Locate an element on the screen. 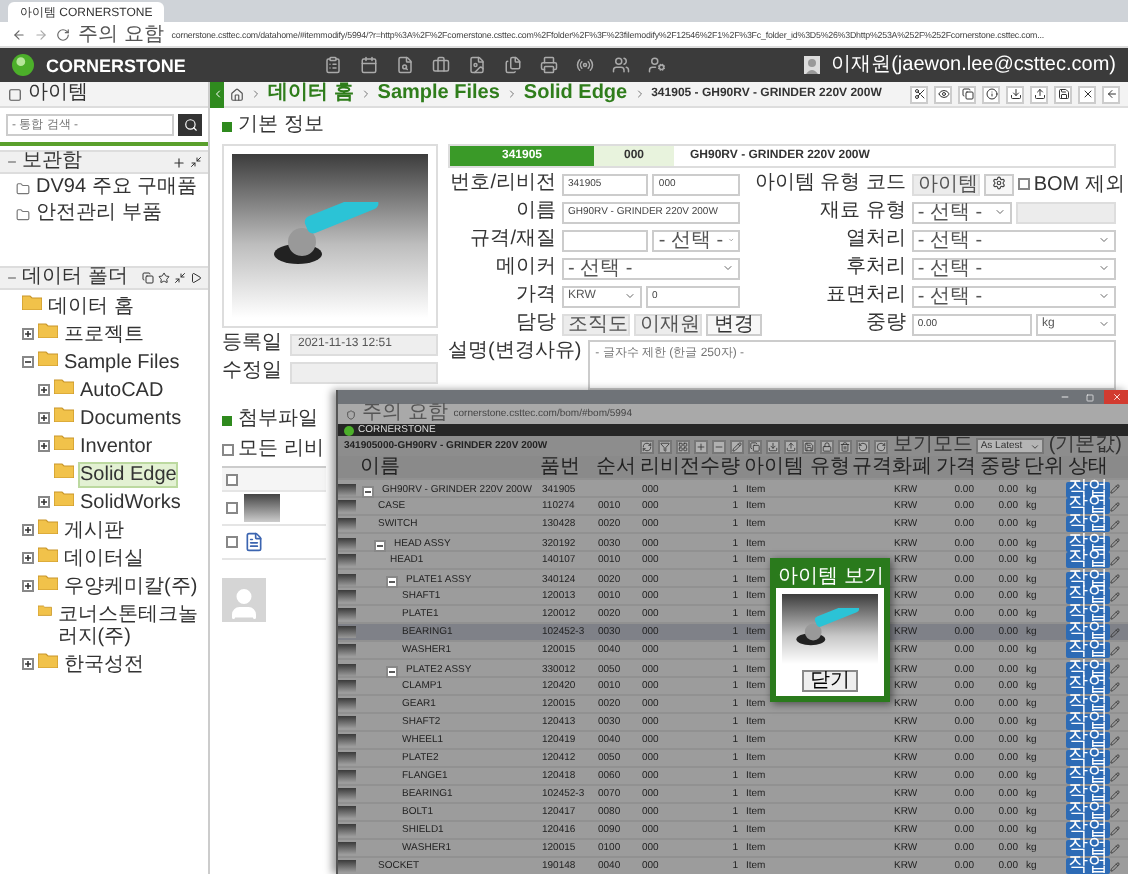 The image size is (1128, 874). breadcrumb-link: Sample Files is located at coordinates (438, 94).